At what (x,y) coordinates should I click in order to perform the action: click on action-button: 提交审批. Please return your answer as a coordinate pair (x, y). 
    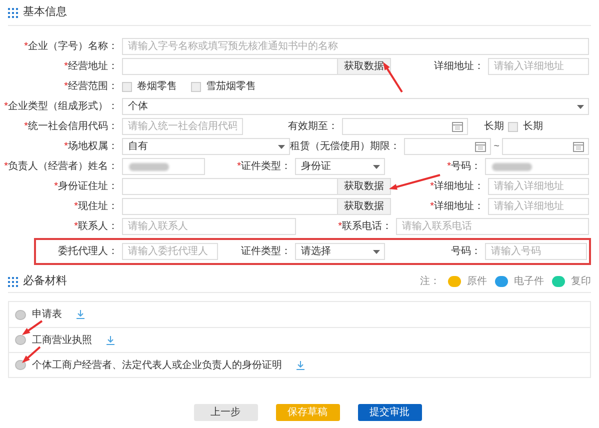
    Looking at the image, I should click on (390, 412).